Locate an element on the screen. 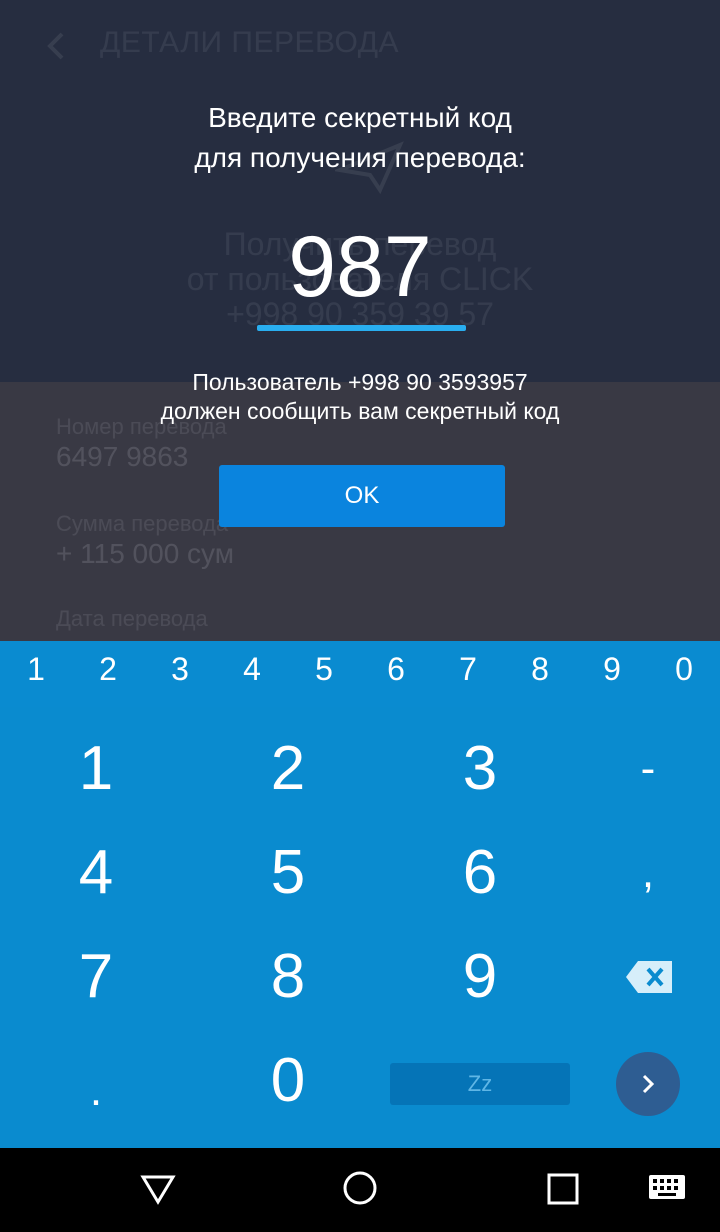  key-comma: , is located at coordinates (648, 873).